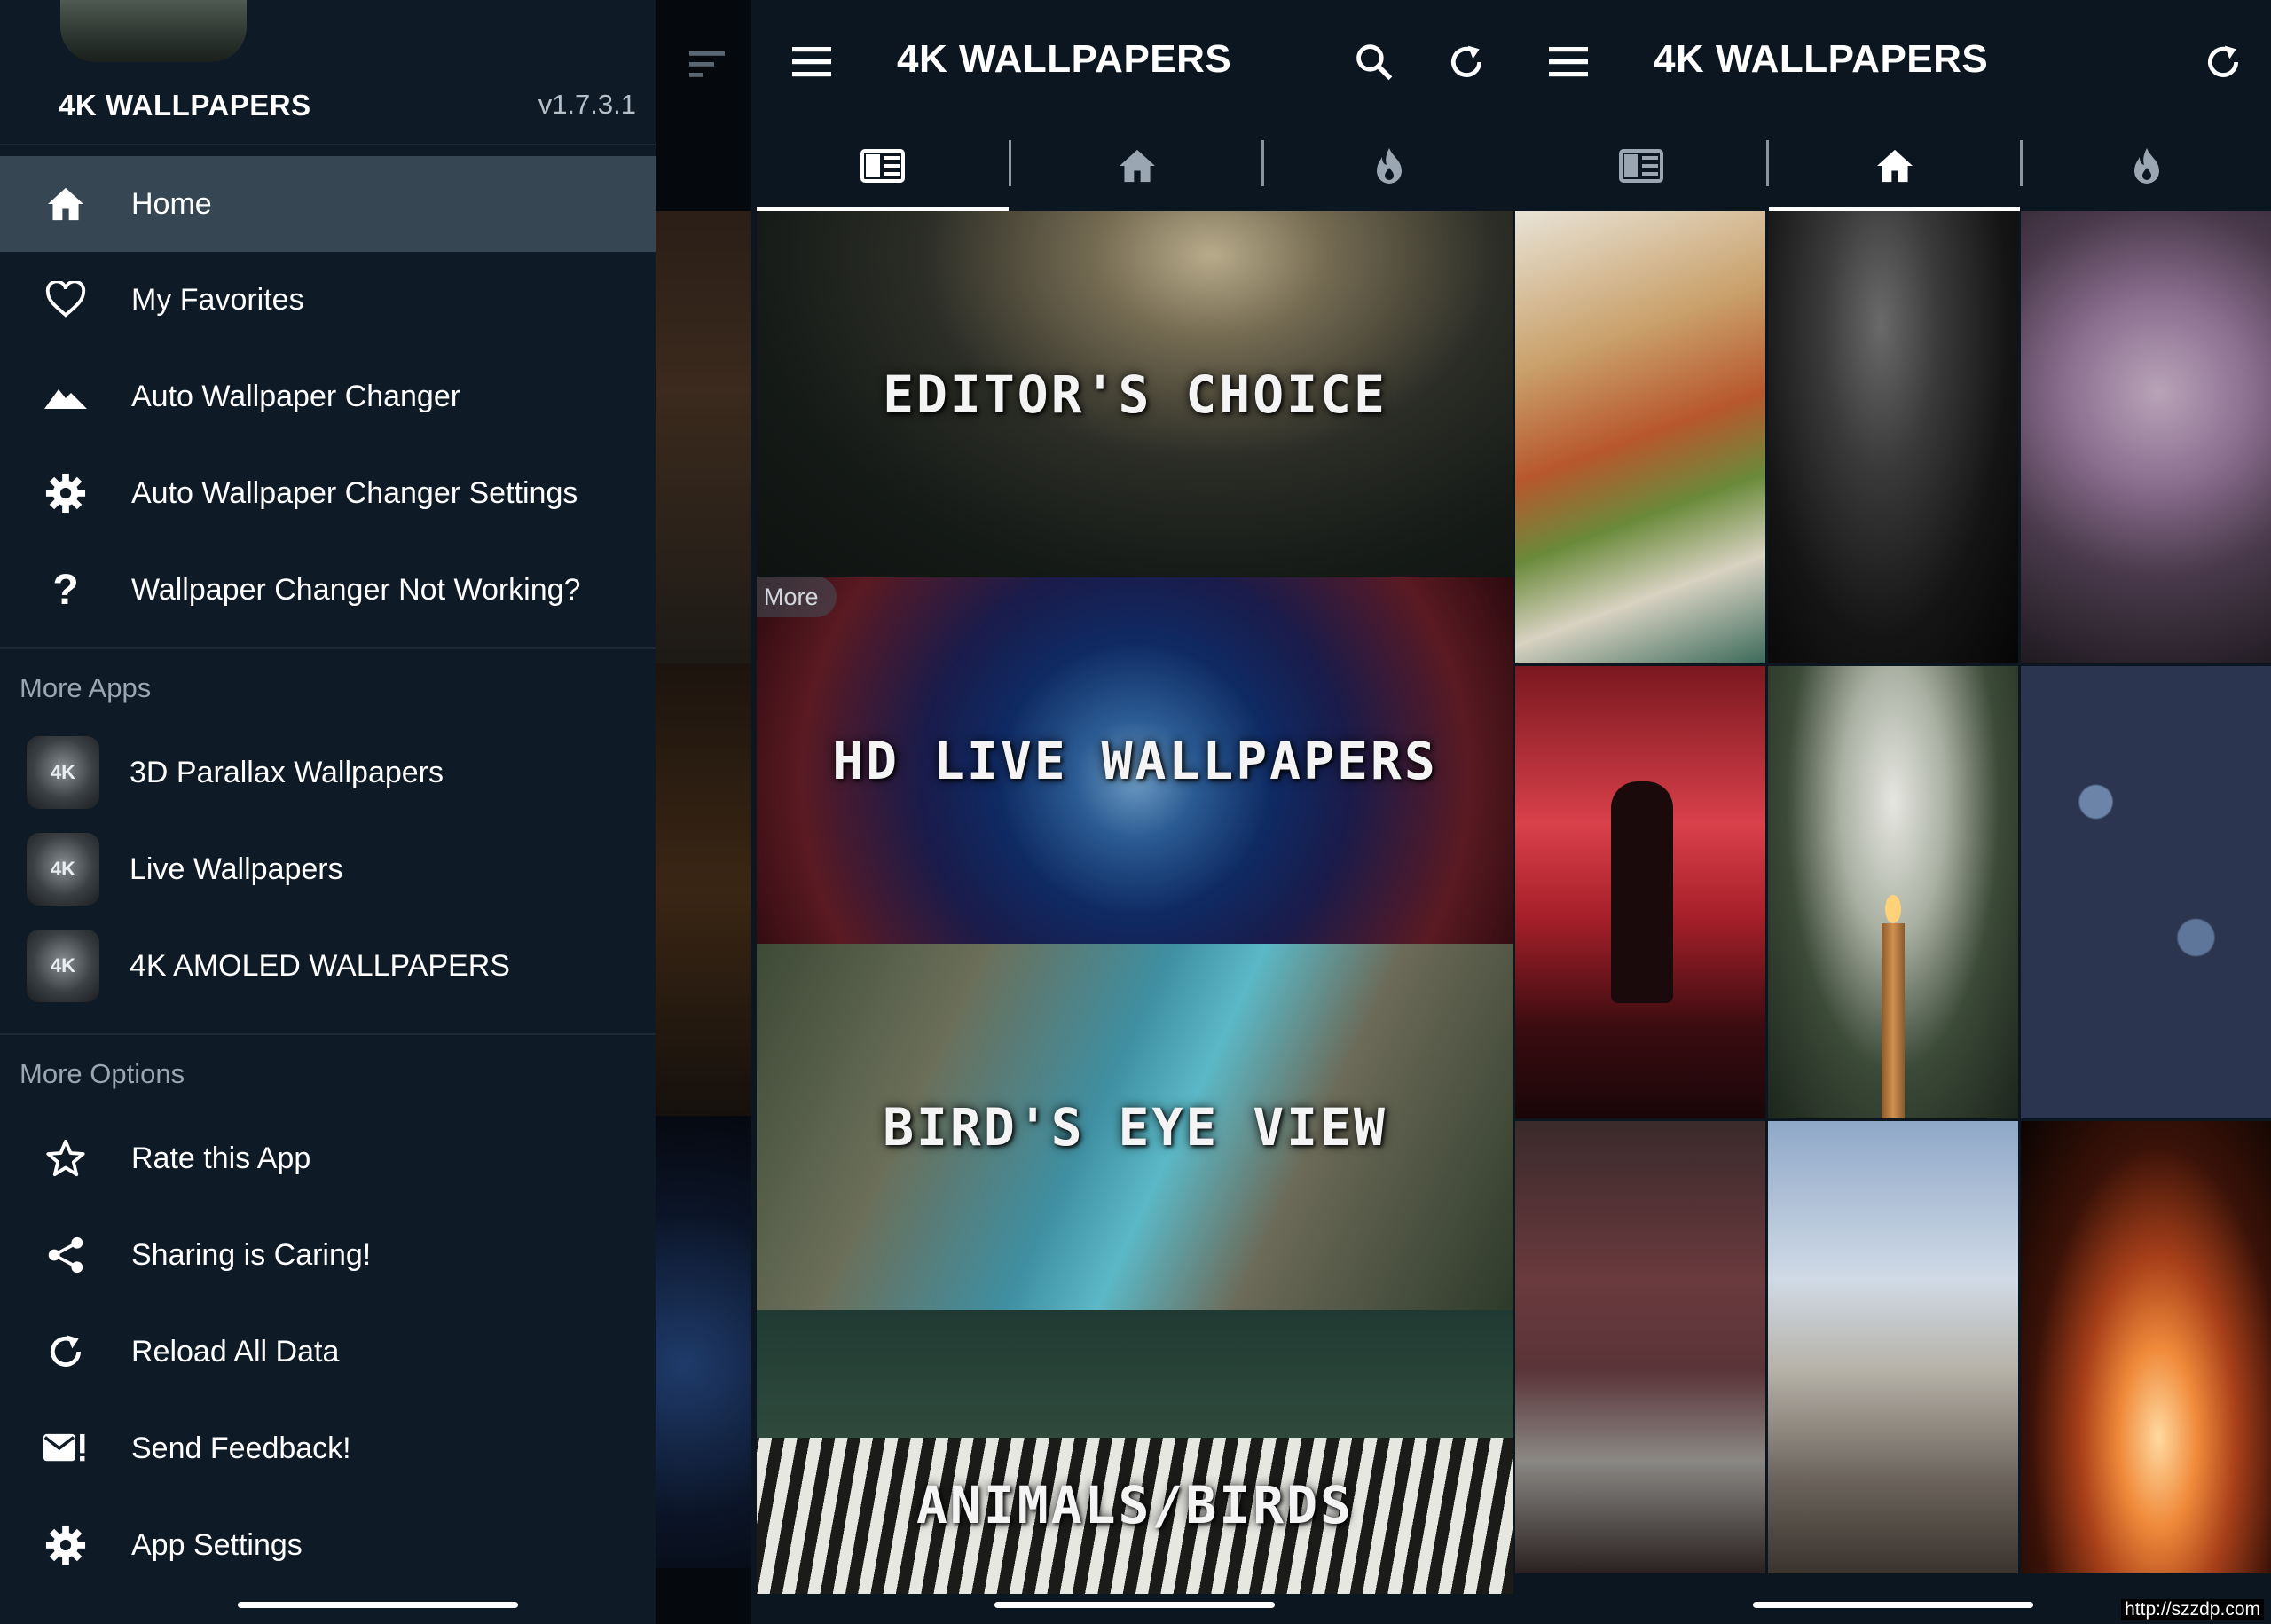 The width and height of the screenshot is (2271, 1624). I want to click on app-item-live-wallpapers: 4K Live Wallpapers, so click(328, 869).